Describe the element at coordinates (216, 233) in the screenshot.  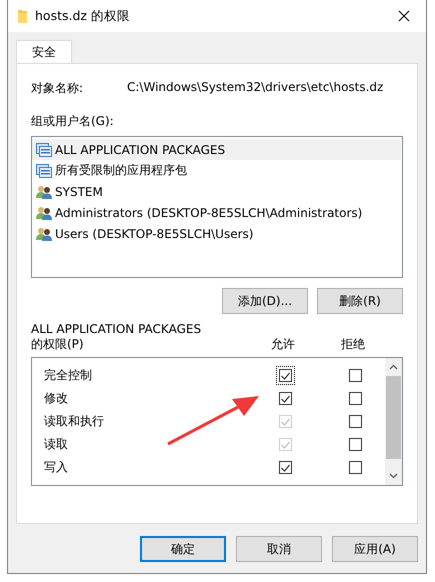
I see `group-list-item: Users (DESKTOP-8E5SLCH\Users)` at that location.